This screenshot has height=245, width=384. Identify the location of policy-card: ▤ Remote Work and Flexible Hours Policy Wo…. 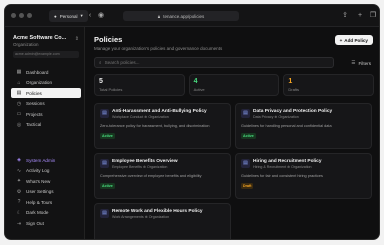
(162, 221).